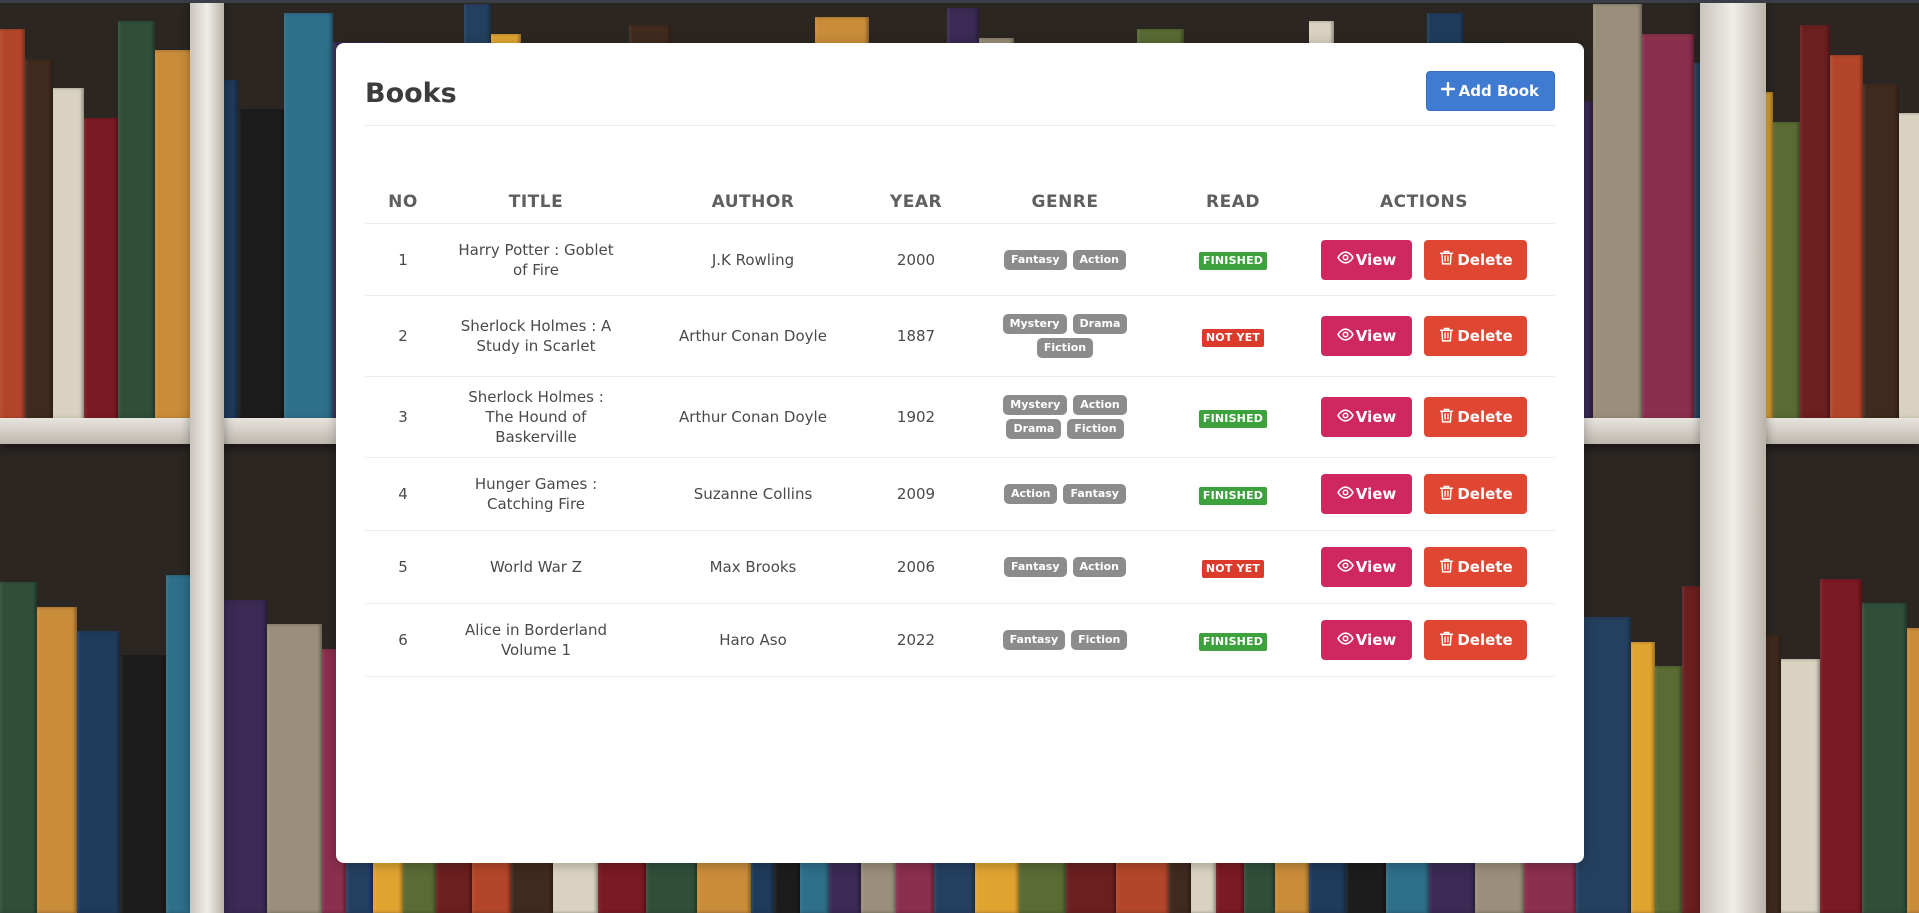 The width and height of the screenshot is (1919, 913). What do you see at coordinates (536, 640) in the screenshot?
I see `book-title: Alice in Borderland Volume 1` at bounding box center [536, 640].